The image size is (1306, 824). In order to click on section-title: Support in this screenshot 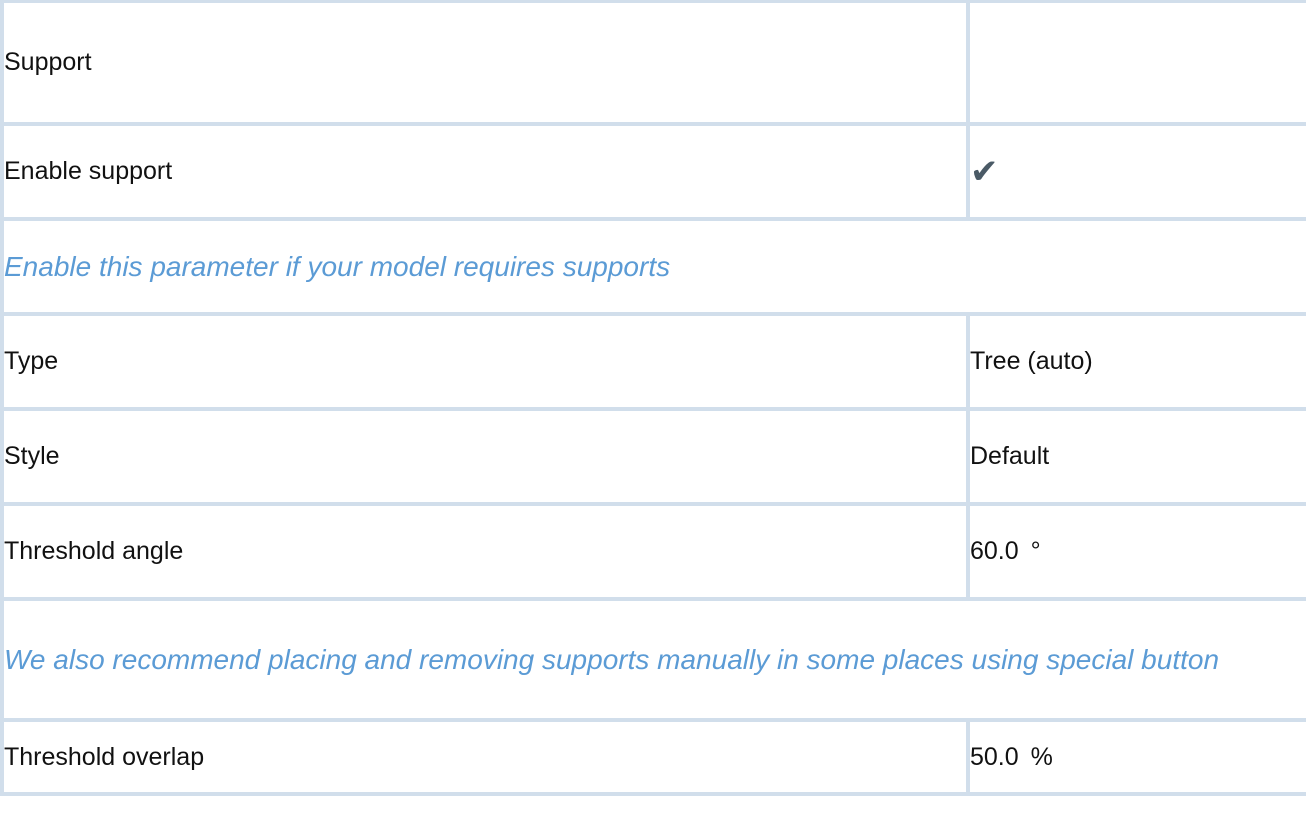, I will do `click(485, 63)`.